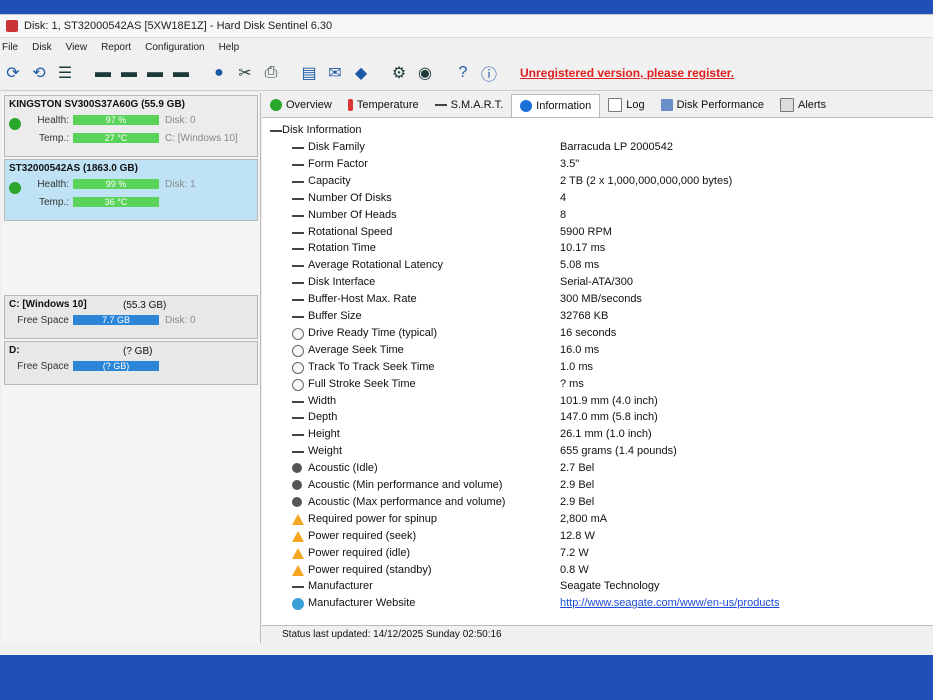 The width and height of the screenshot is (933, 700). Describe the element at coordinates (425, 73) in the screenshot. I see `settings-icon: ◉` at that location.